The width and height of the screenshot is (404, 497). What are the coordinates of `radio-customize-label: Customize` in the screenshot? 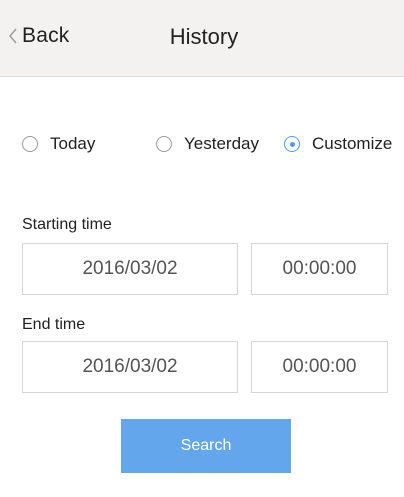 It's located at (352, 143).